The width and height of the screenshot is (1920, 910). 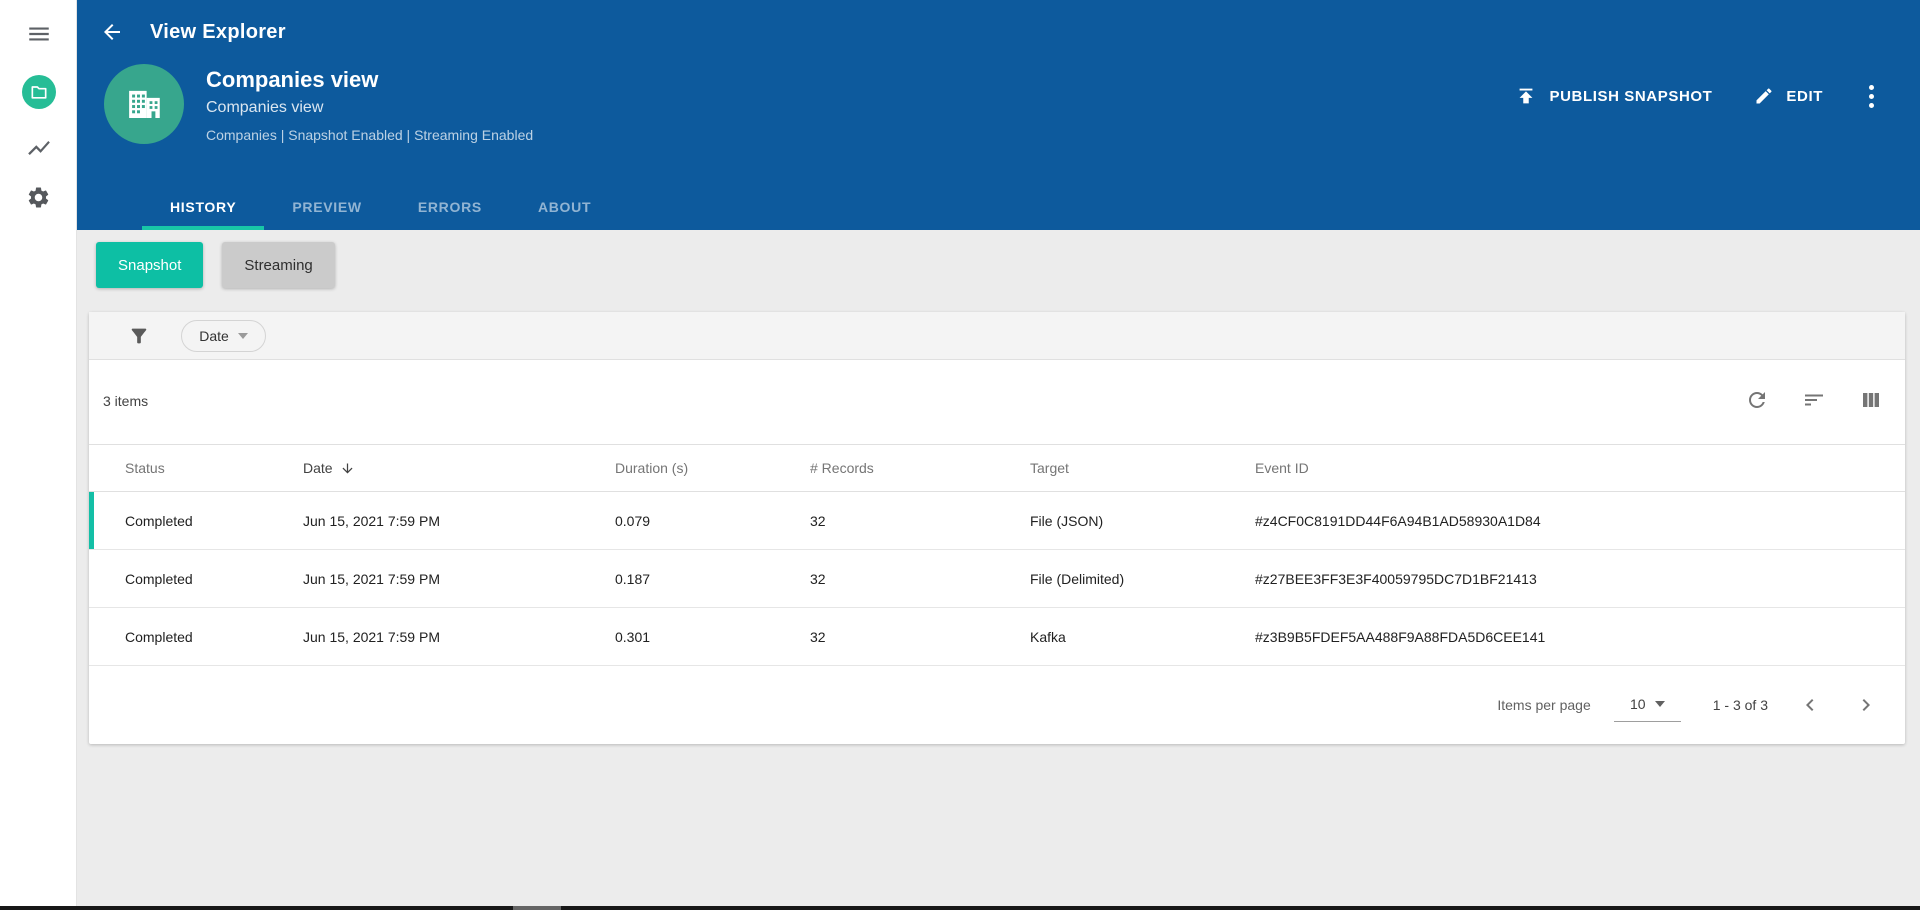 I want to click on header-actions: PUBLISH SNAPSHOT EDIT, so click(x=1696, y=96).